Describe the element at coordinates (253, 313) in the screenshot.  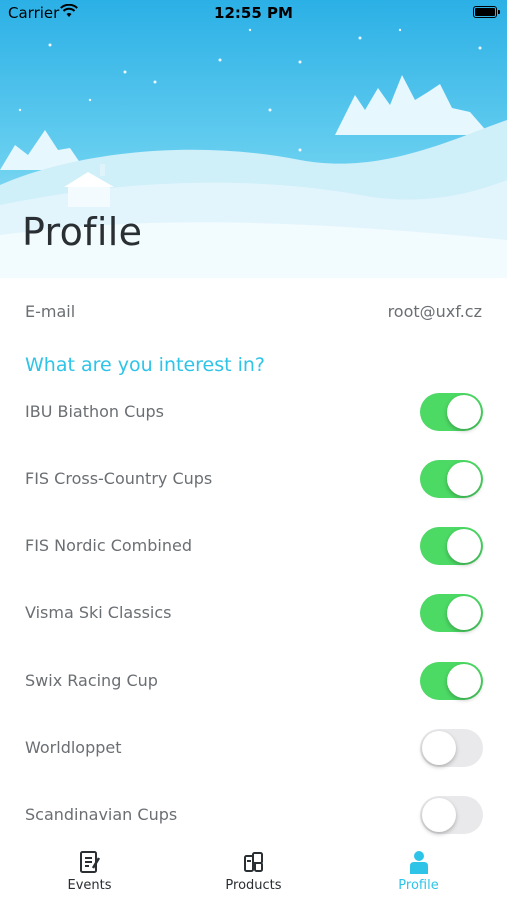
I see `email-row: E-mail root@uxf.cz` at that location.